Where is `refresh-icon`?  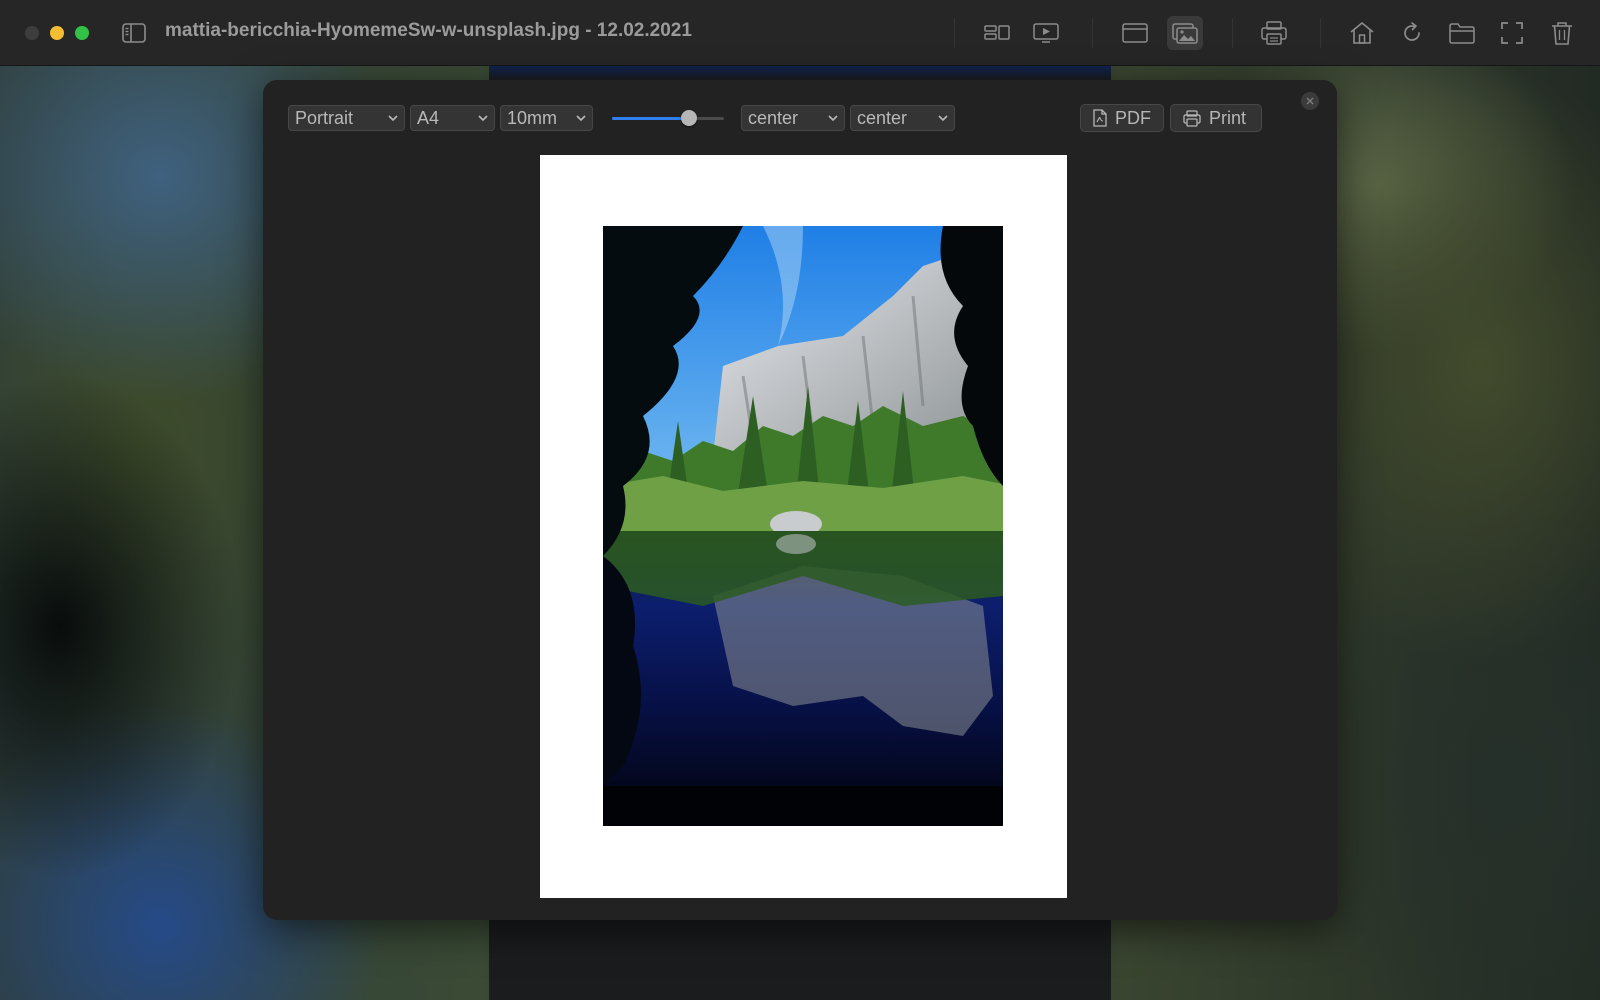
refresh-icon is located at coordinates (1412, 31).